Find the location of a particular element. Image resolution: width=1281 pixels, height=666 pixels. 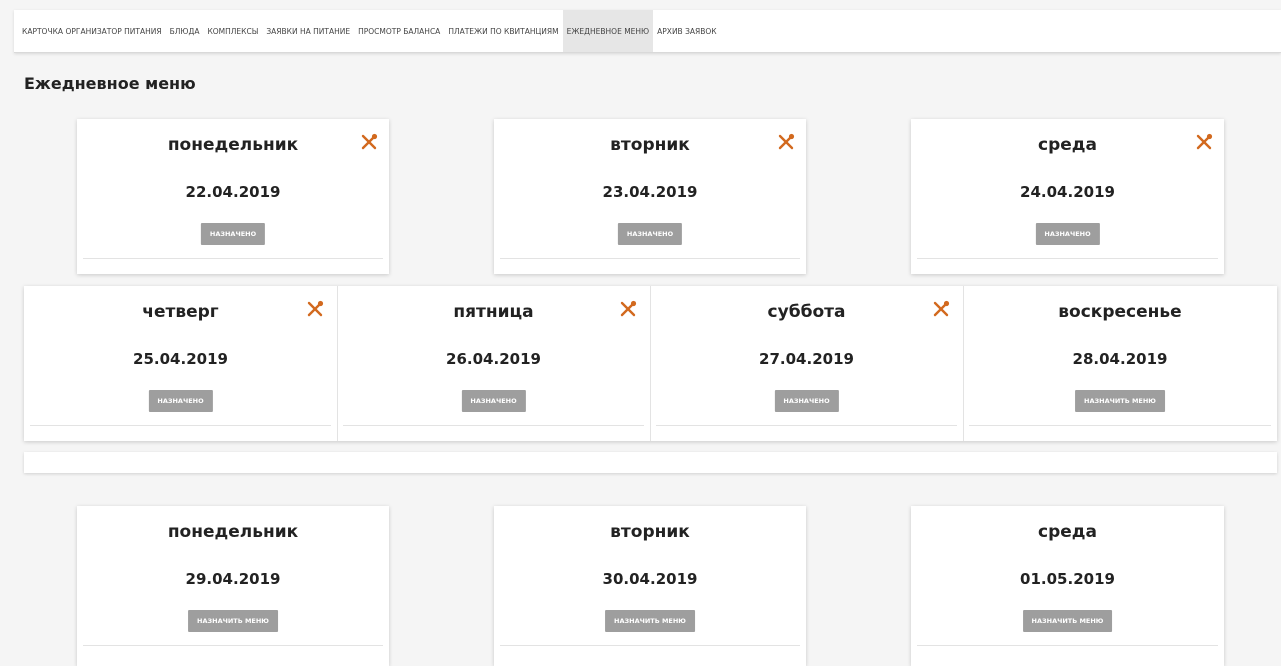

tab-organizer-card: КАРТОЧКА ОРГАНИЗАТОР ПИТАНИЯ is located at coordinates (92, 31).